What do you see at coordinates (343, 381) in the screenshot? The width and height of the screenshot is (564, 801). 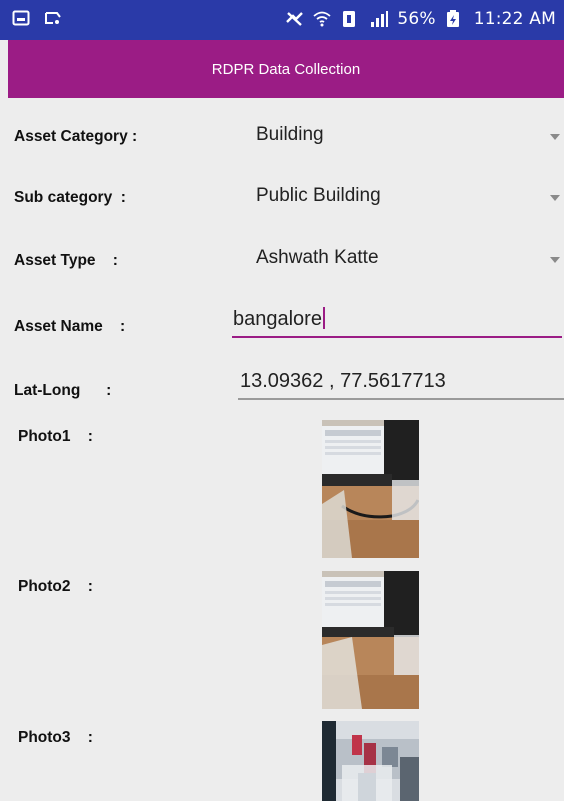 I see `lat-long-value: 13.09362 , 77.5617713` at bounding box center [343, 381].